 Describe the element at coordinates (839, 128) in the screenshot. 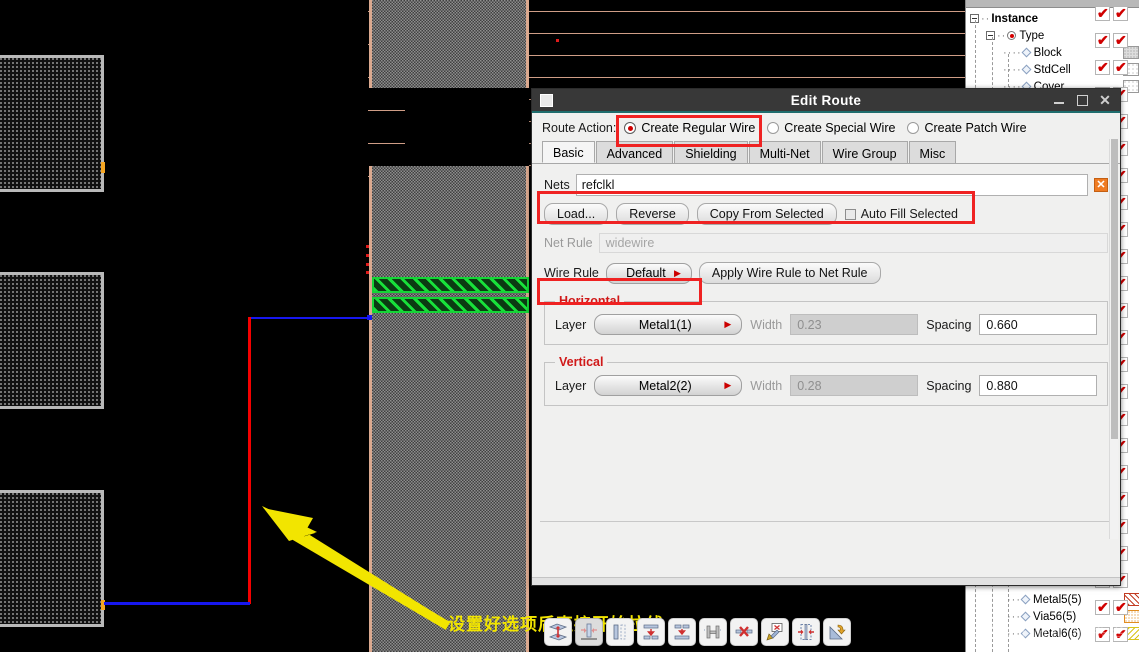

I see `radio-create-special-wire-label: Create Special Wire` at that location.